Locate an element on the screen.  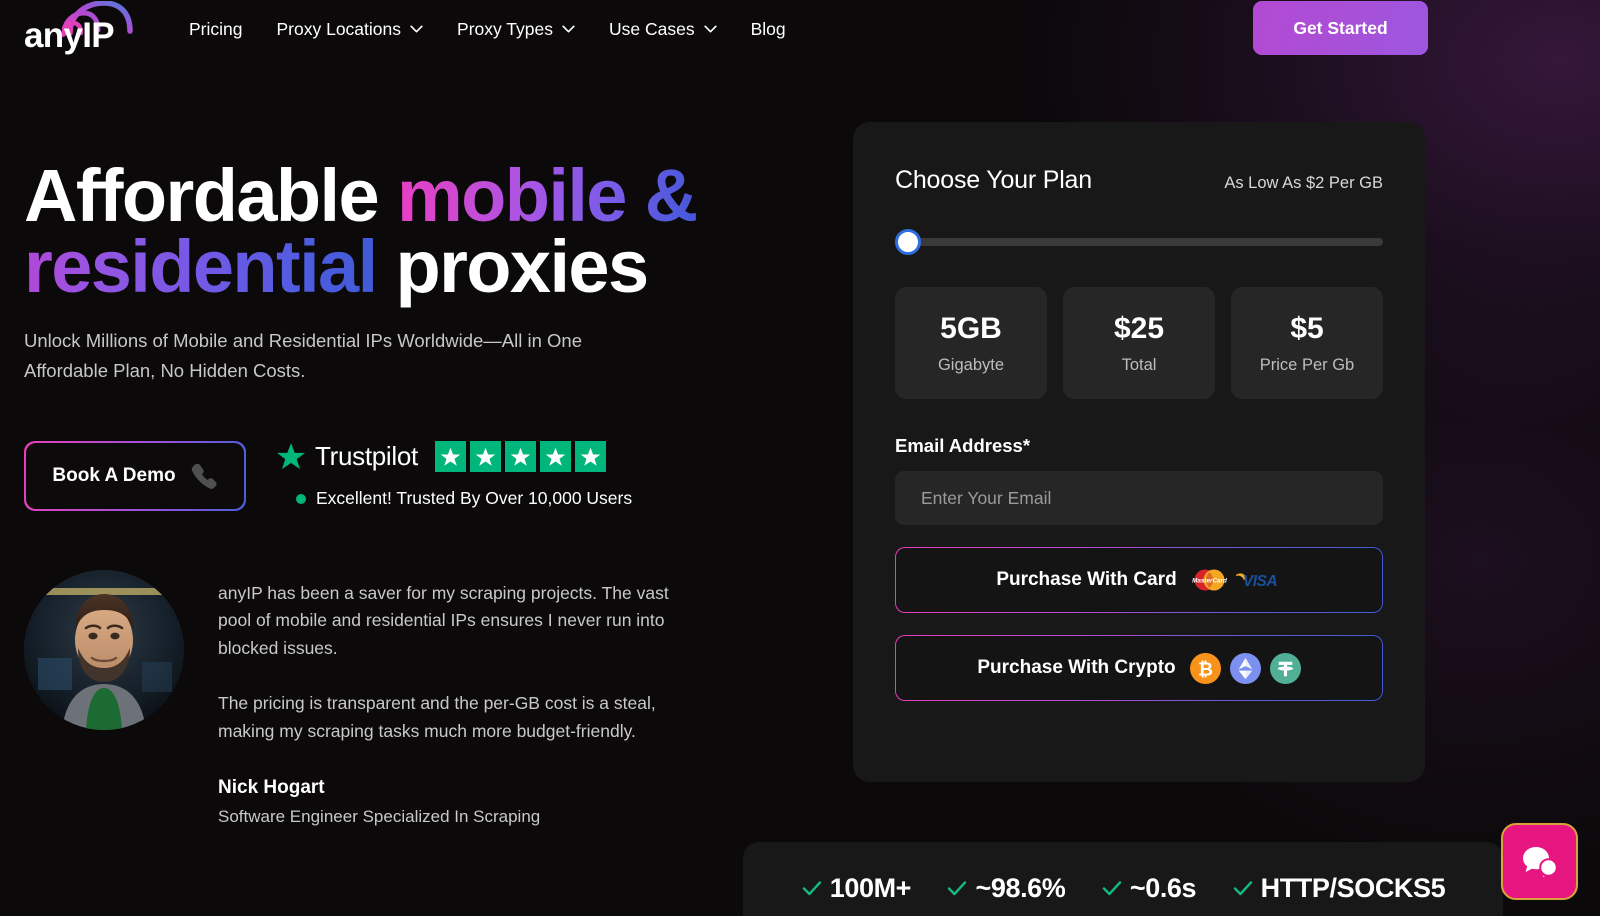
purchase-with-card-button: Purchase With Card MasterCard VISA is located at coordinates (1139, 580).